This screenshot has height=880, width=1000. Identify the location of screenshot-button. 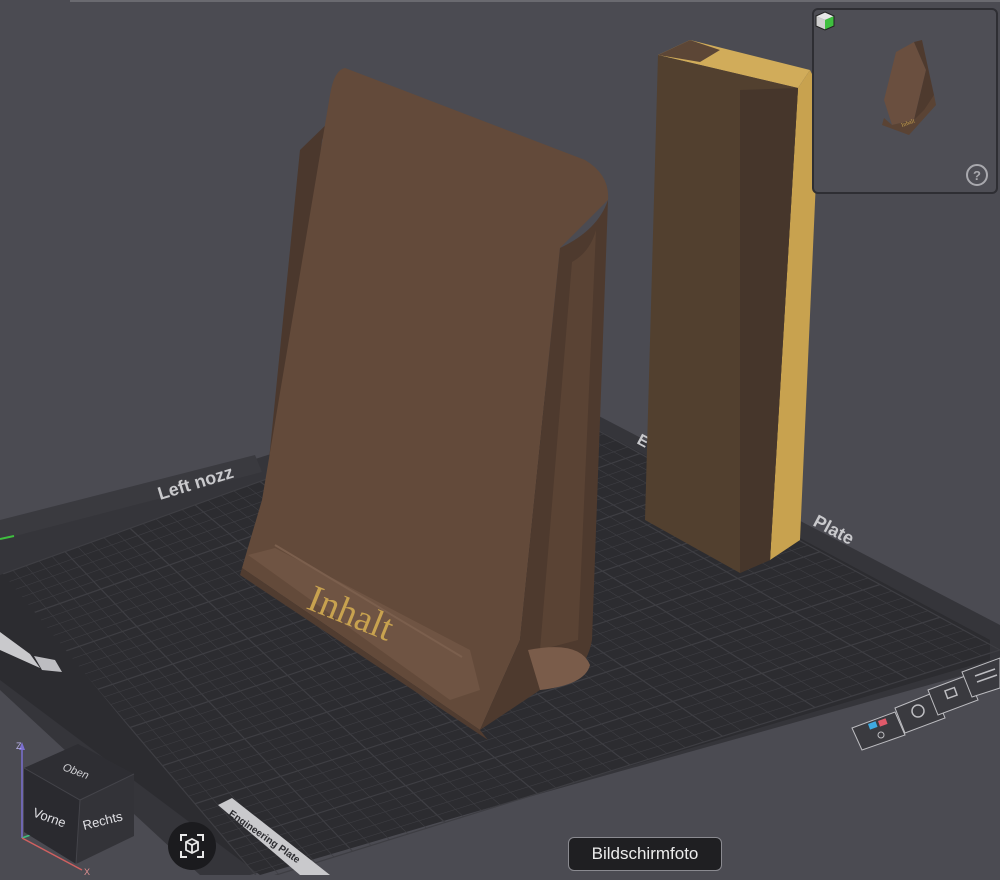
(192, 846).